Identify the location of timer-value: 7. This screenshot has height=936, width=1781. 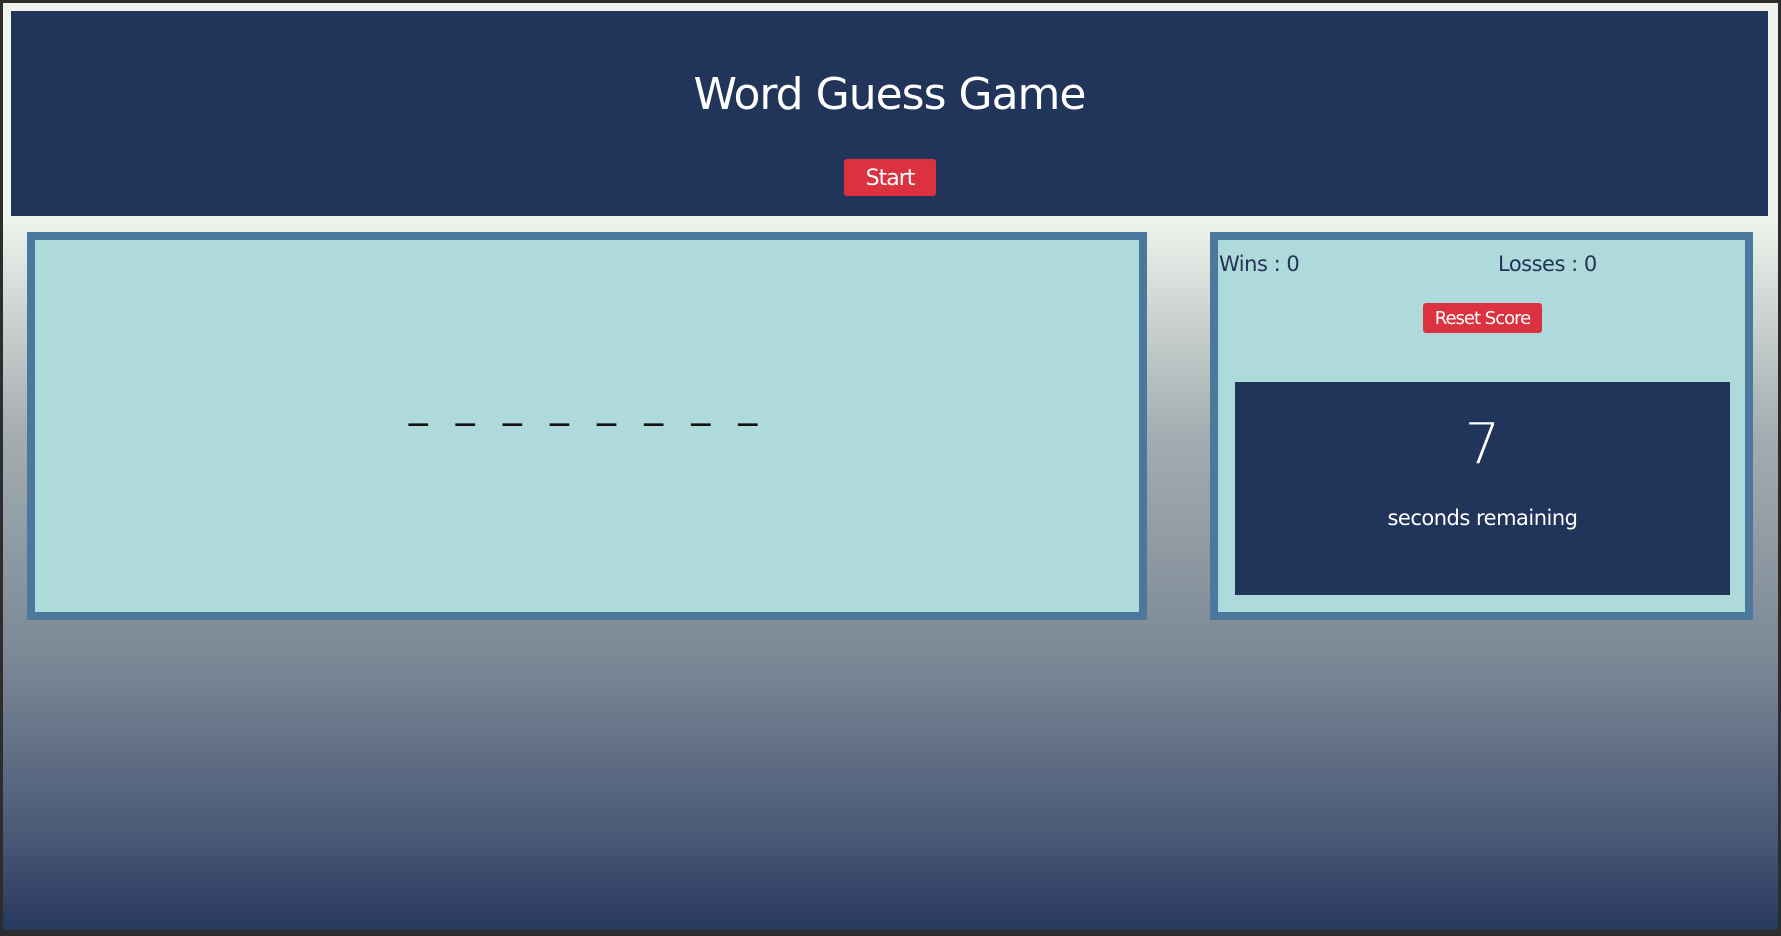
(1482, 444).